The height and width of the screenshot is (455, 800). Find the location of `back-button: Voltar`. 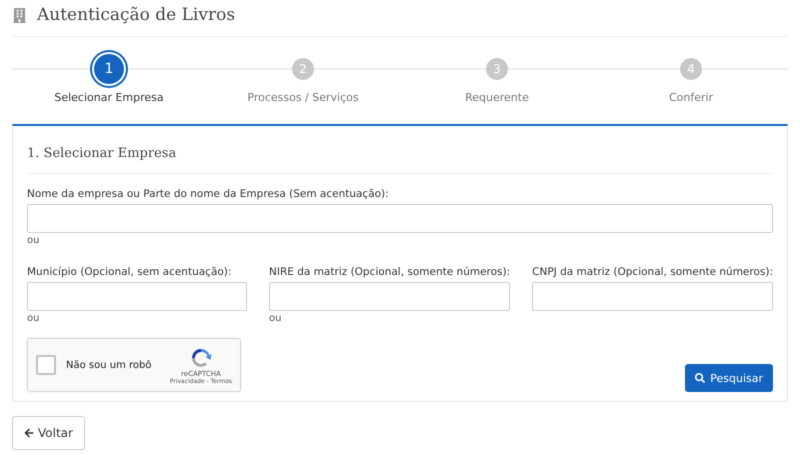

back-button: Voltar is located at coordinates (48, 433).